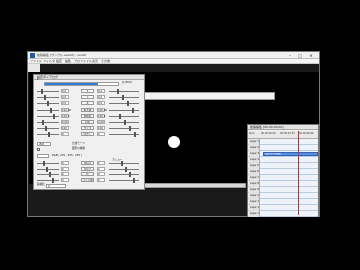  What do you see at coordinates (300, 55) in the screenshot?
I see `maximize-icon: □` at bounding box center [300, 55].